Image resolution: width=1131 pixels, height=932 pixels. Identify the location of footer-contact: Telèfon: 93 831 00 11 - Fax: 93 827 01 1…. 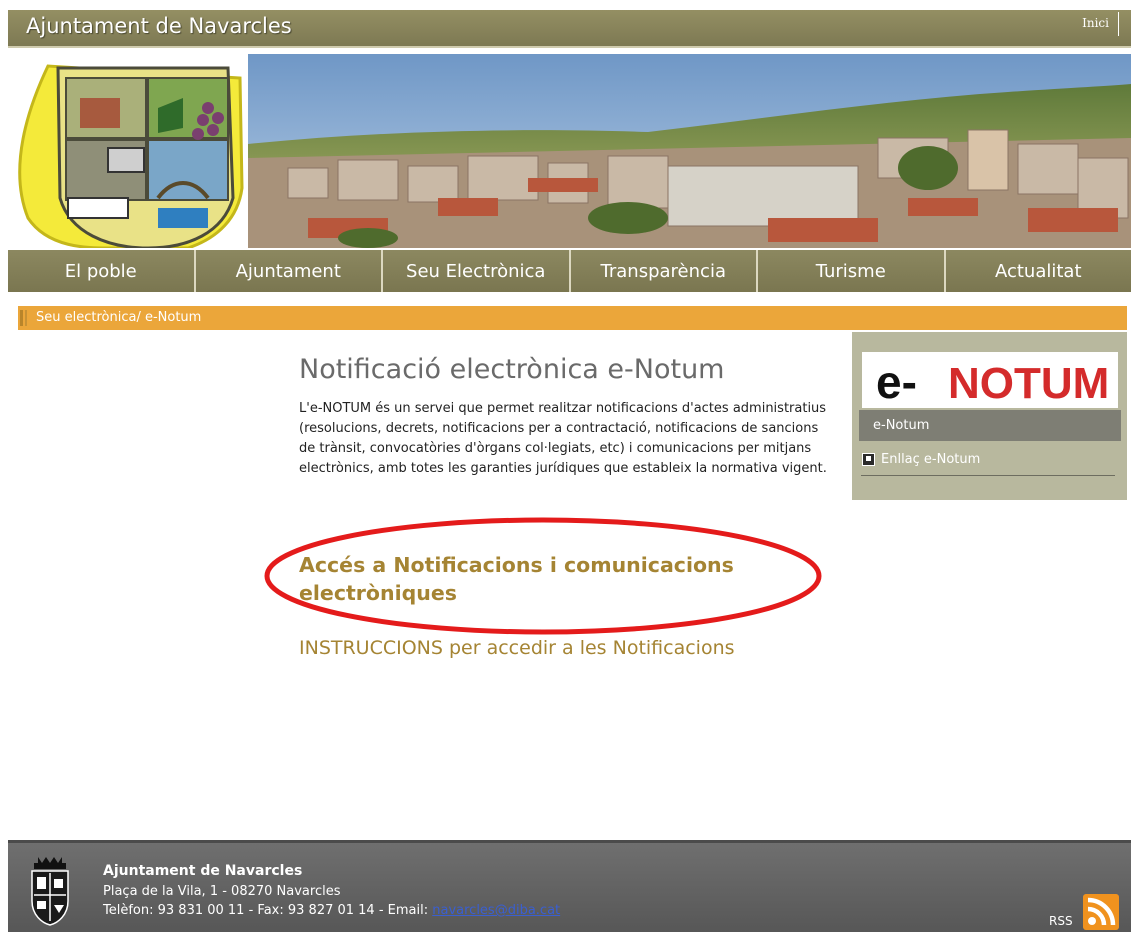
(331, 910).